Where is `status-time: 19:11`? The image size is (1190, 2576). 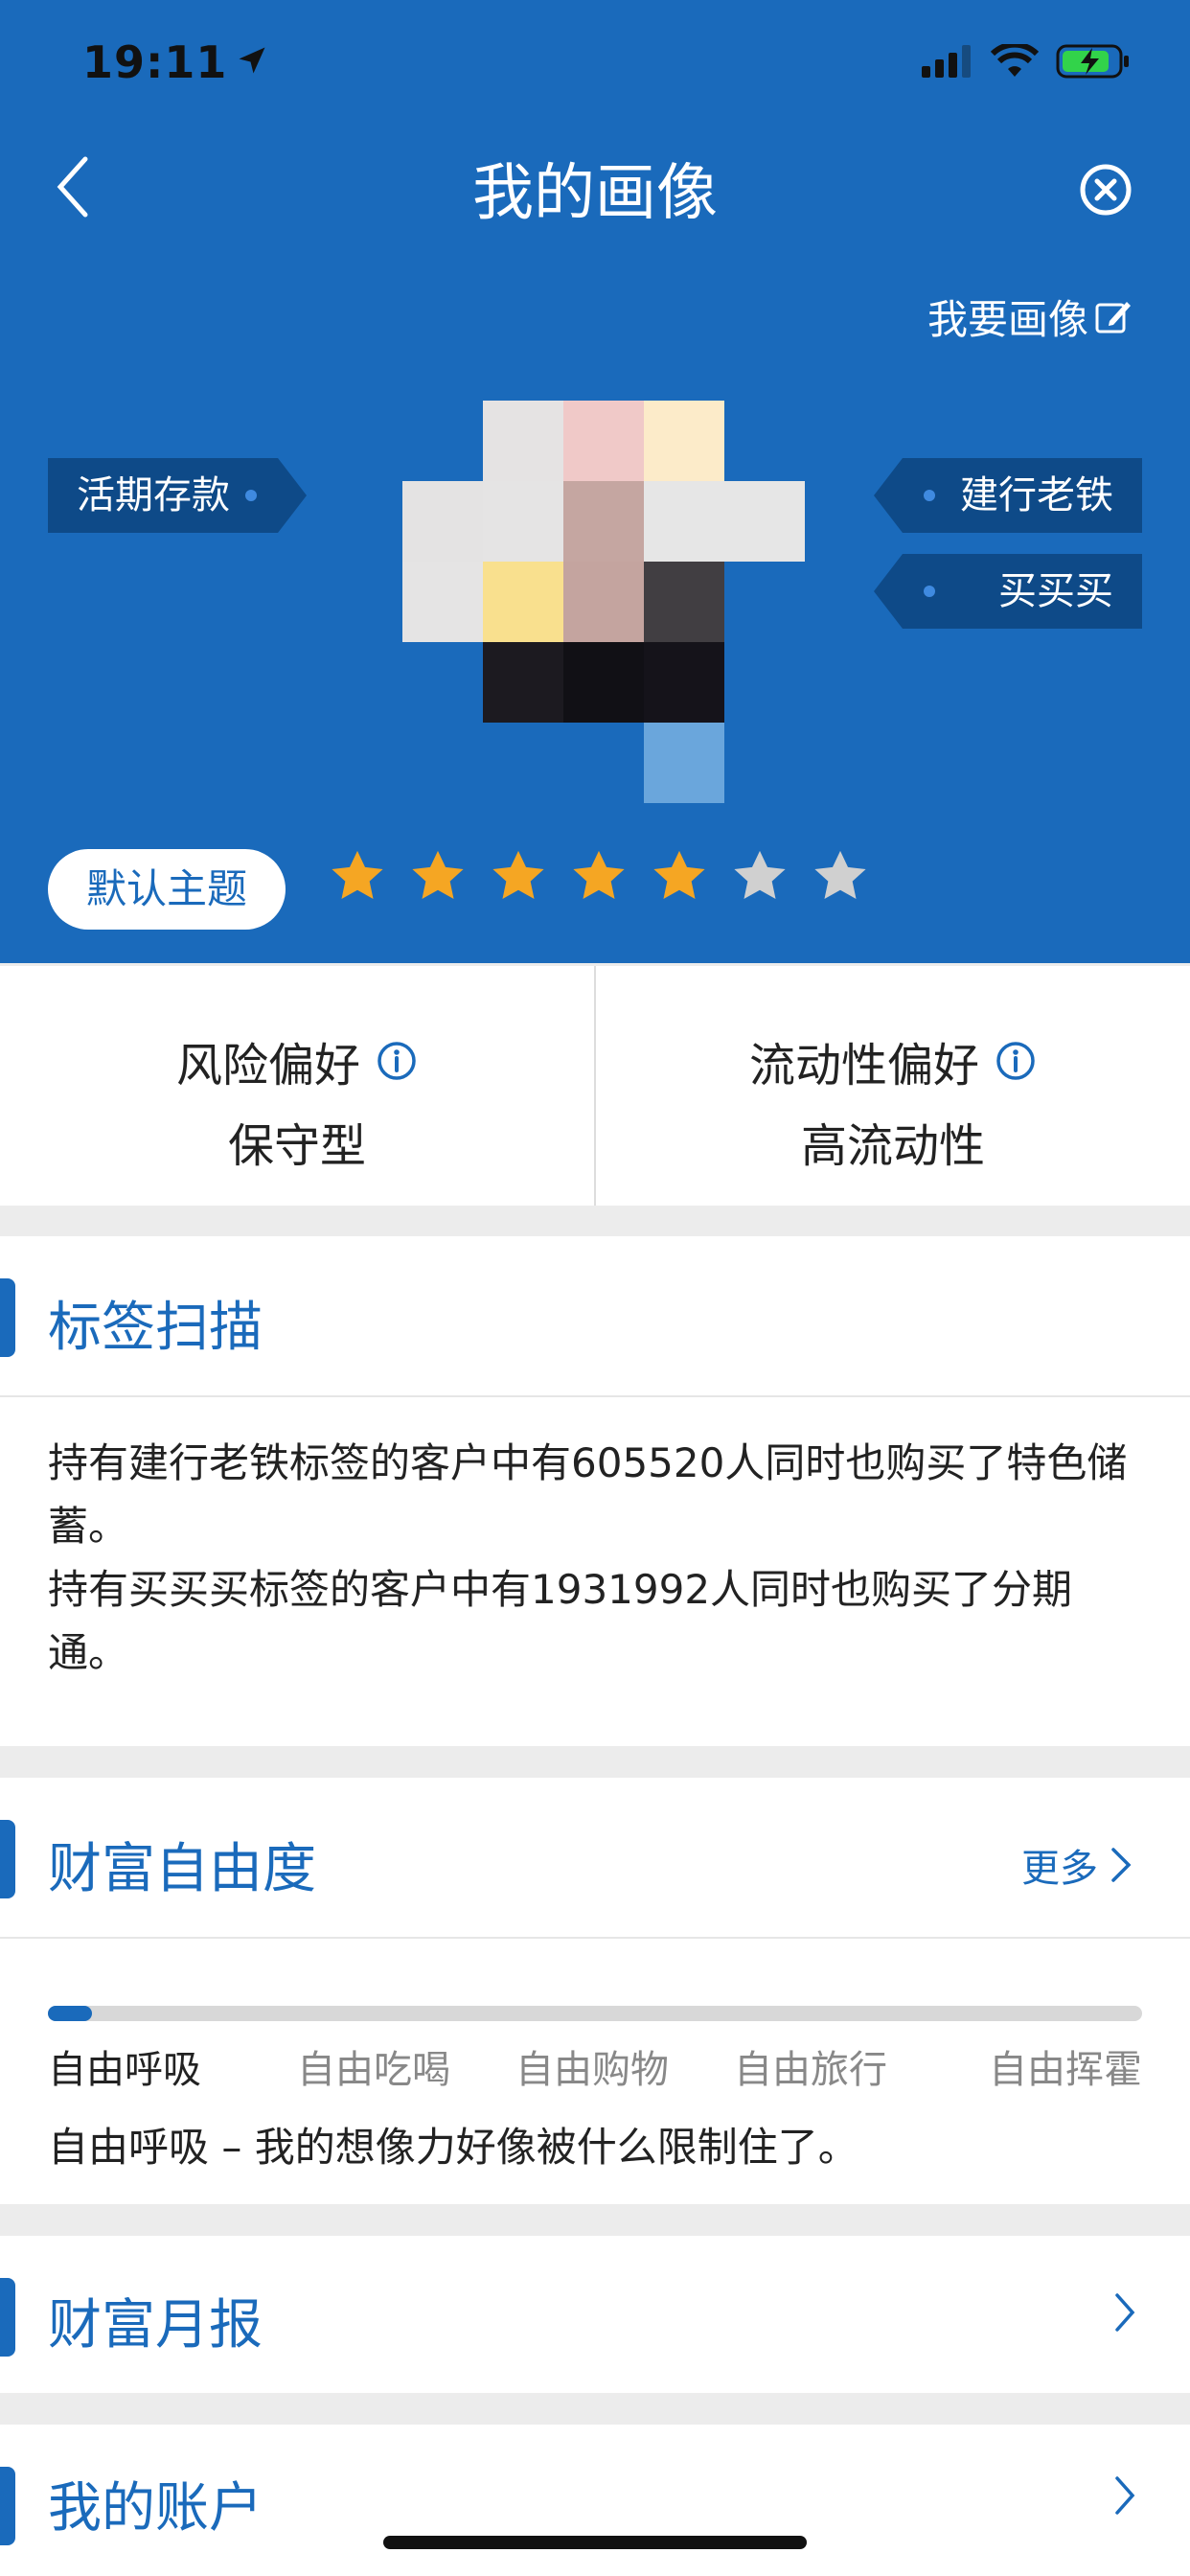 status-time: 19:11 is located at coordinates (175, 62).